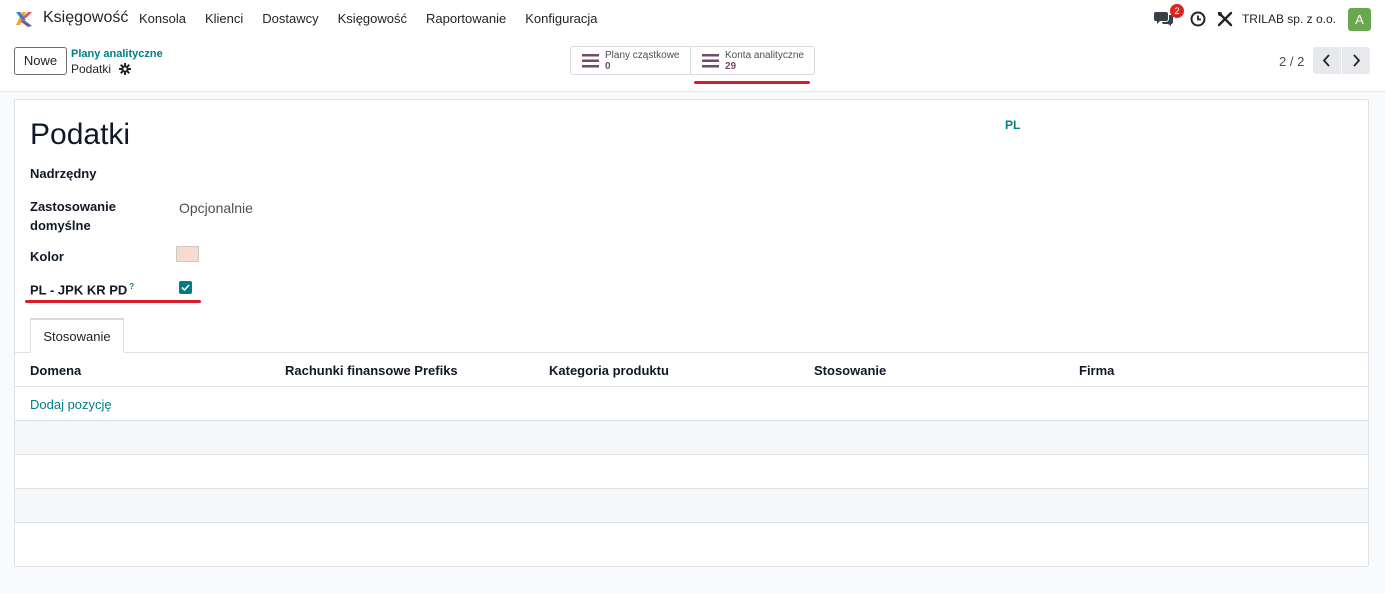 The width and height of the screenshot is (1385, 594). I want to click on navbar-systray: 2 TRILAB sp. z o.o. A, so click(1262, 18).